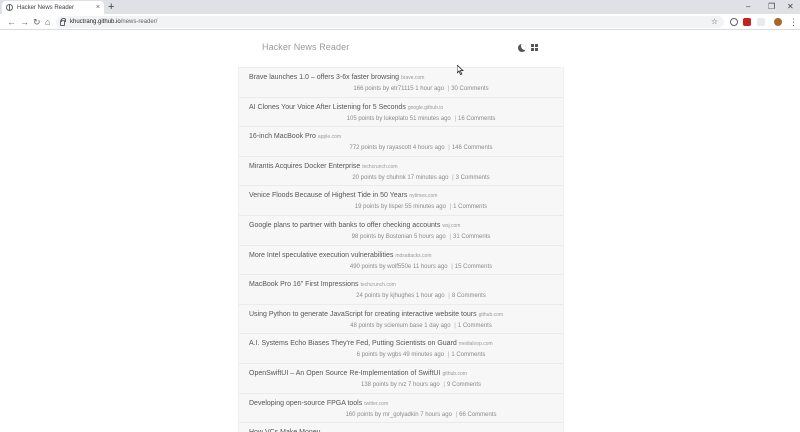 The image size is (800, 432). What do you see at coordinates (304, 166) in the screenshot?
I see `story-title-link: Mirantis Acquires Docker Enterprise` at bounding box center [304, 166].